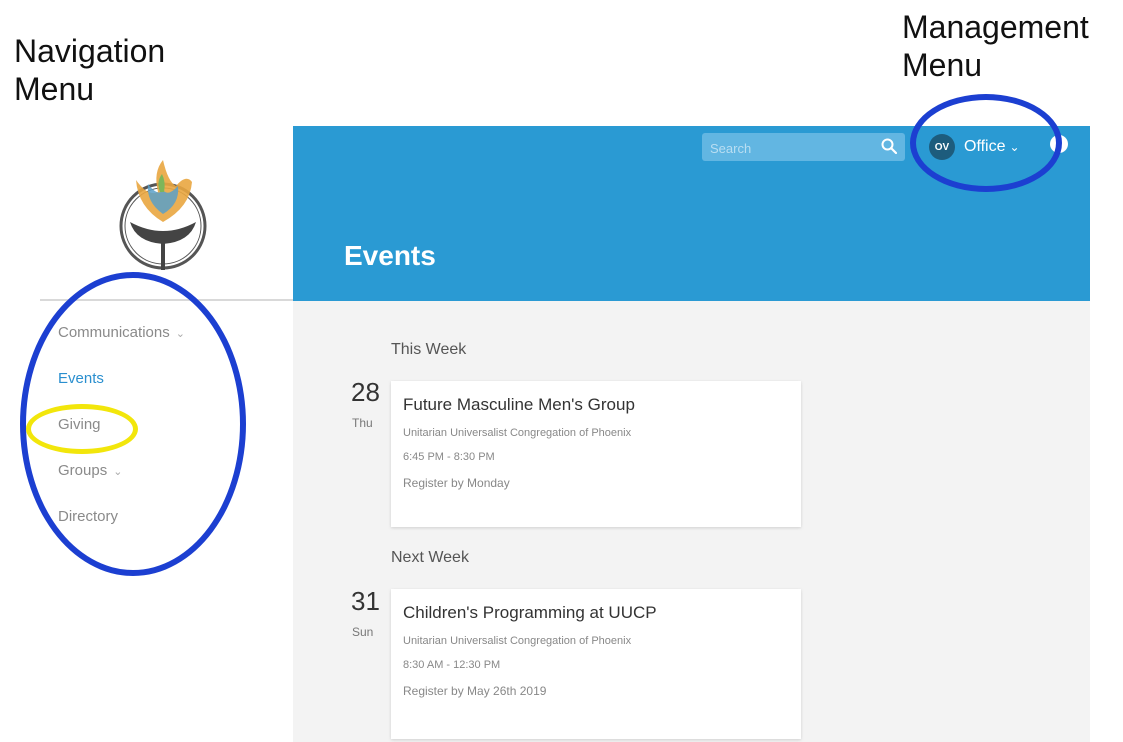  What do you see at coordinates (530, 612) in the screenshot?
I see `event-title: Children's Programming at UUCP` at bounding box center [530, 612].